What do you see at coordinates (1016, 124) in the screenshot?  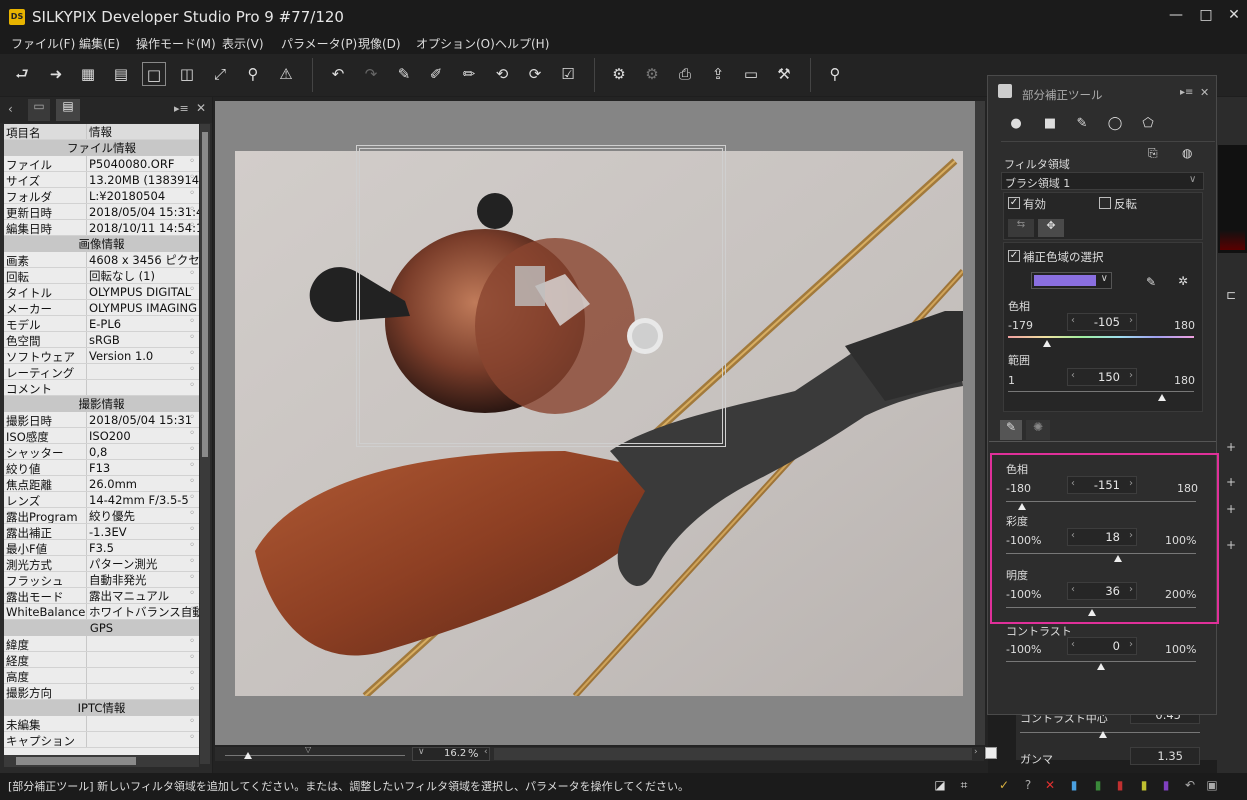 I see `circle-gradient-icon: ●` at bounding box center [1016, 124].